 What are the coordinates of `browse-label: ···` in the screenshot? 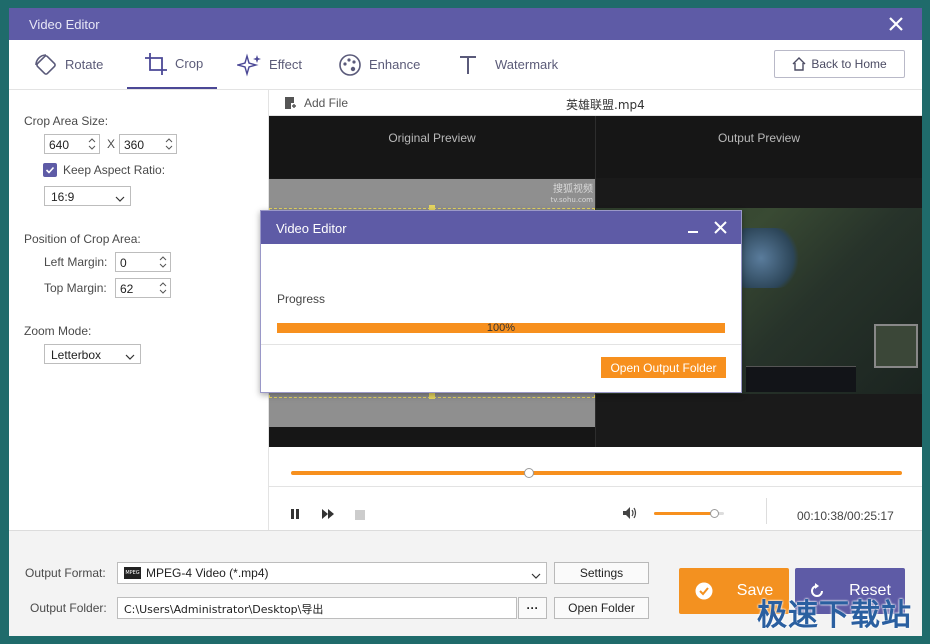 It's located at (532, 608).